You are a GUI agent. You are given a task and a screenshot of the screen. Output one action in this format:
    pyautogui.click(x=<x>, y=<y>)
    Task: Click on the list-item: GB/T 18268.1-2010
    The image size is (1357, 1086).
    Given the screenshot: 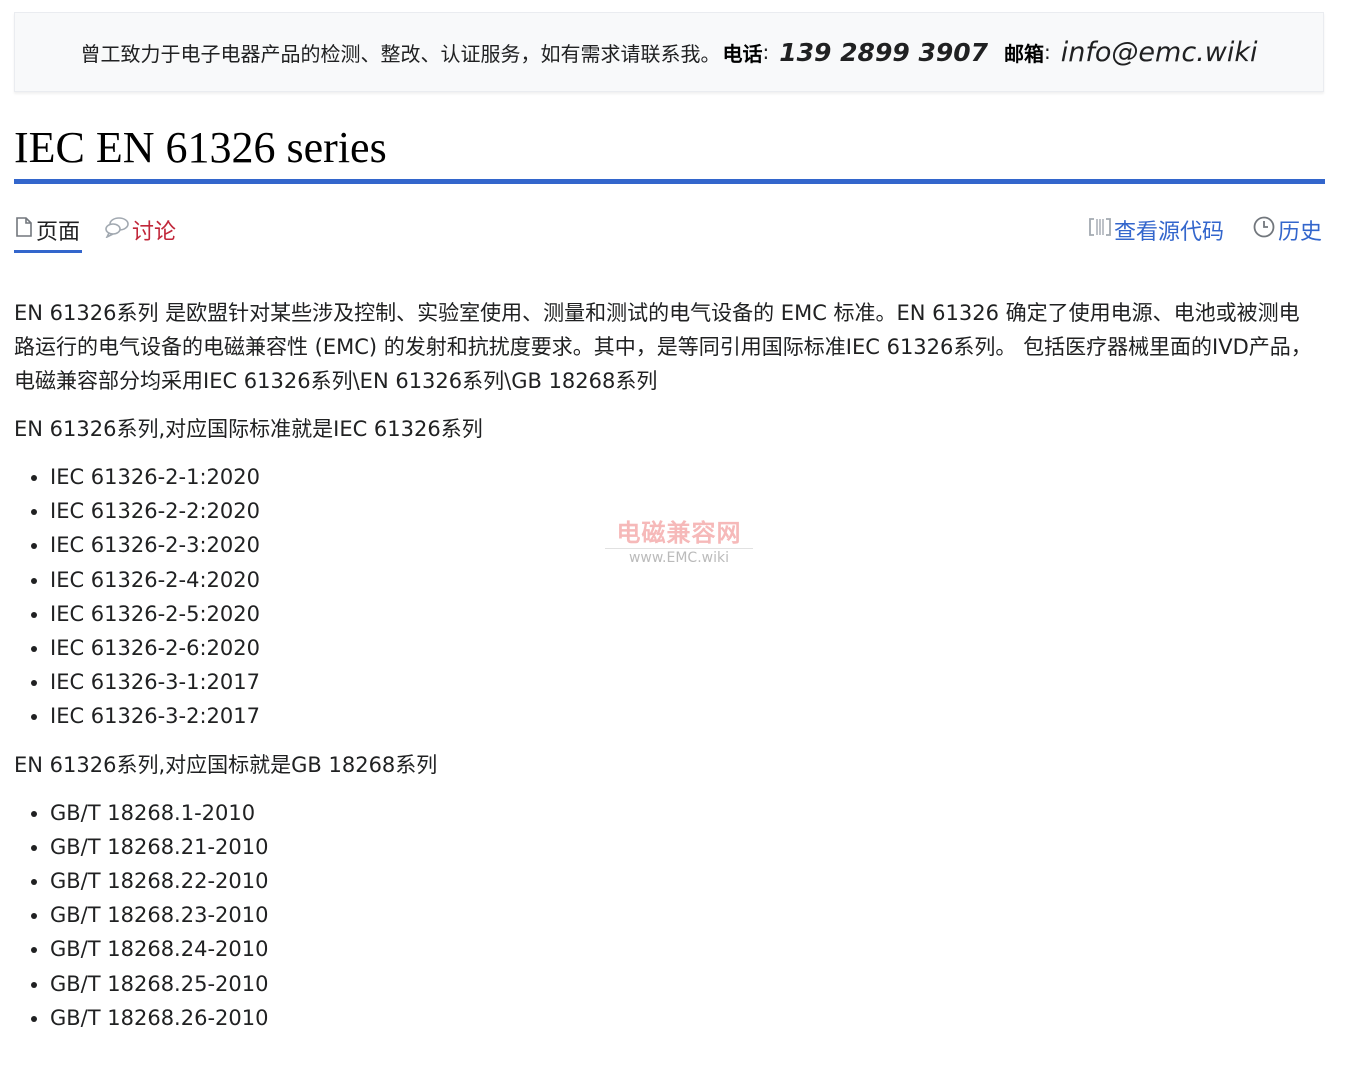 What is the action you would take?
    pyautogui.click(x=682, y=813)
    